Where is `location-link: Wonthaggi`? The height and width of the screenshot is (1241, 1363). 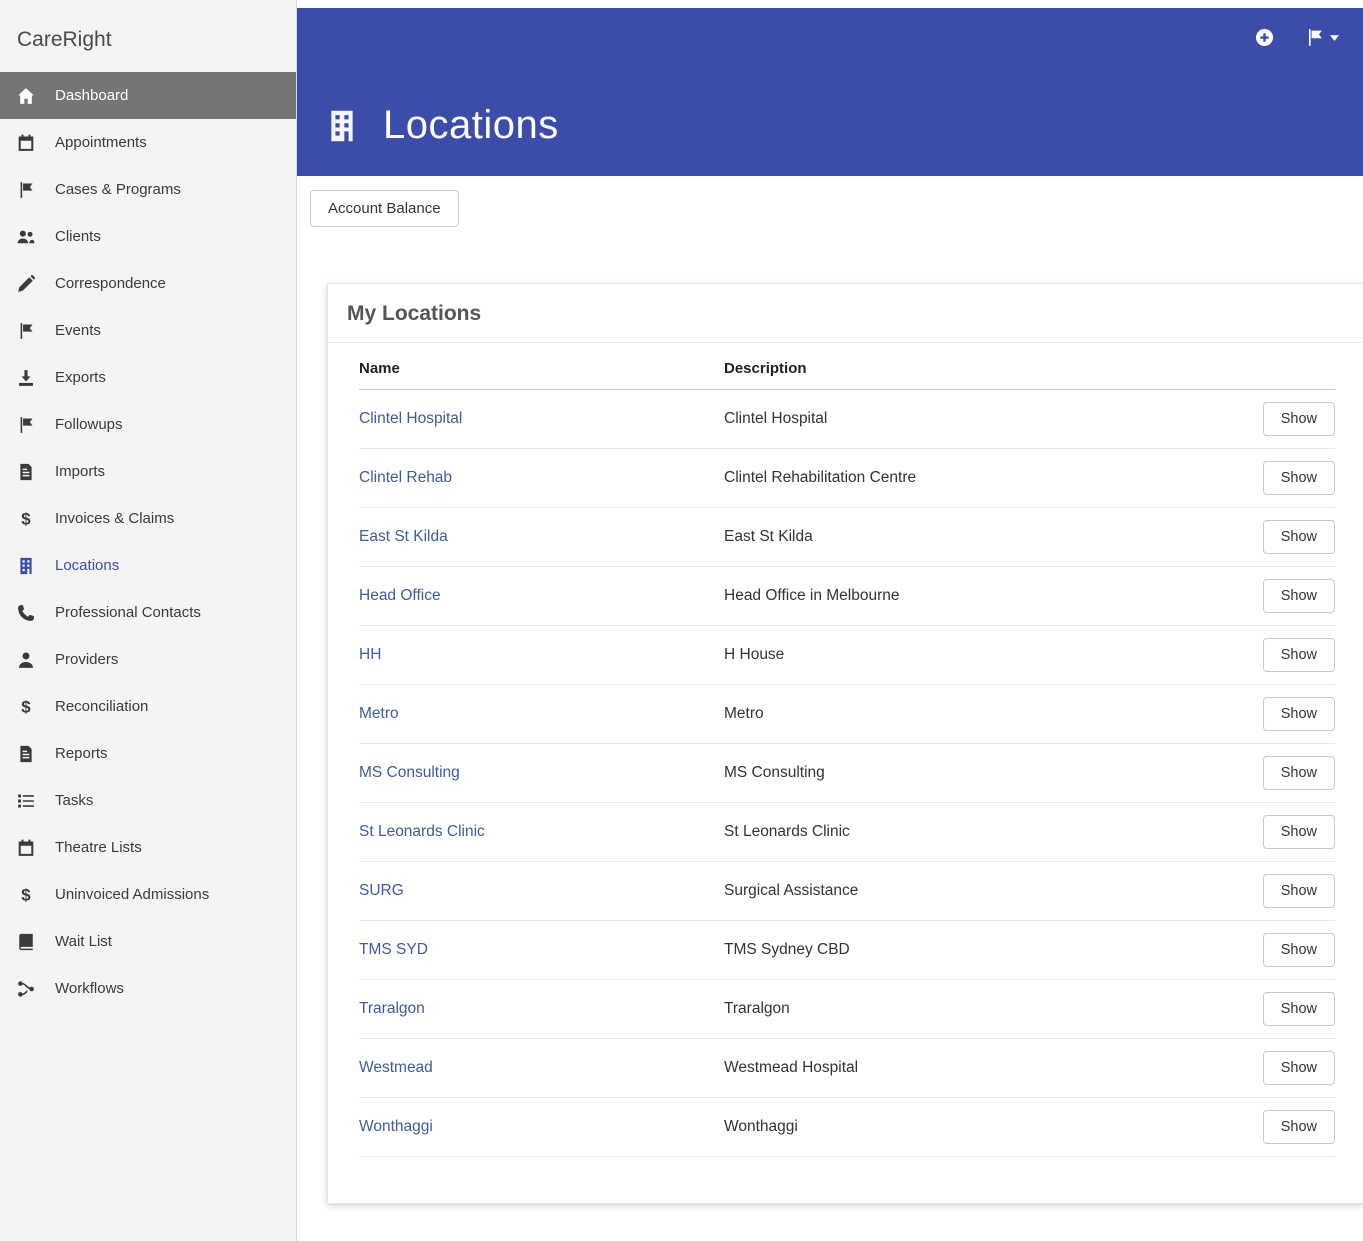
location-link: Wonthaggi is located at coordinates (396, 1126).